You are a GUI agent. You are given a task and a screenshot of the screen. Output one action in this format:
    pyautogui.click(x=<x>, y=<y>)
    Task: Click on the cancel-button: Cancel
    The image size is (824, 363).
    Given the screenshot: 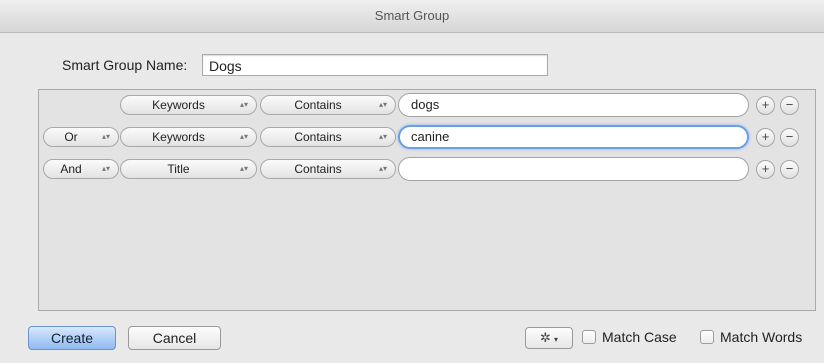 What is the action you would take?
    pyautogui.click(x=174, y=338)
    